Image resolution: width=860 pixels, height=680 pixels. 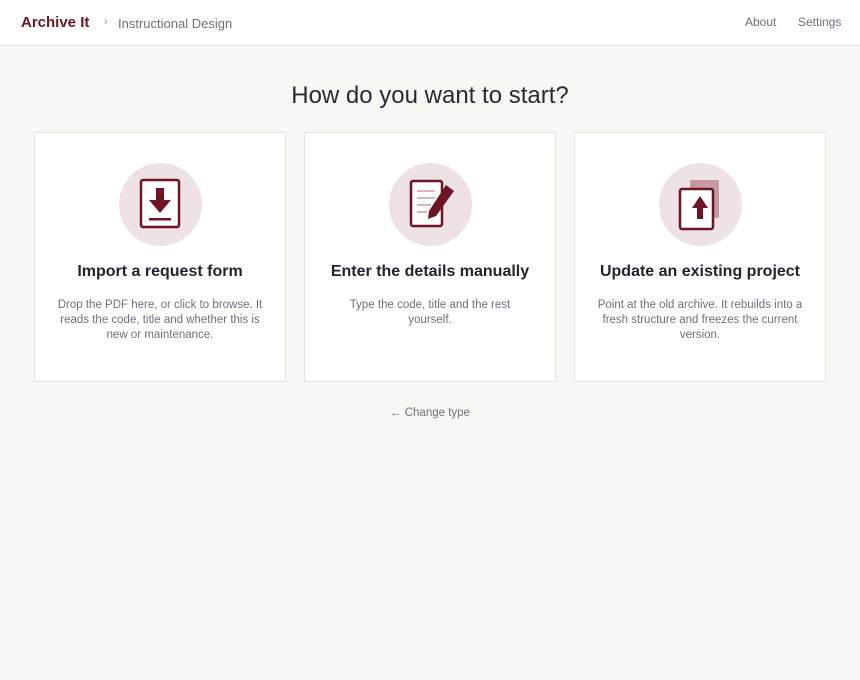 What do you see at coordinates (700, 271) in the screenshot?
I see `option-title: Update an existing project` at bounding box center [700, 271].